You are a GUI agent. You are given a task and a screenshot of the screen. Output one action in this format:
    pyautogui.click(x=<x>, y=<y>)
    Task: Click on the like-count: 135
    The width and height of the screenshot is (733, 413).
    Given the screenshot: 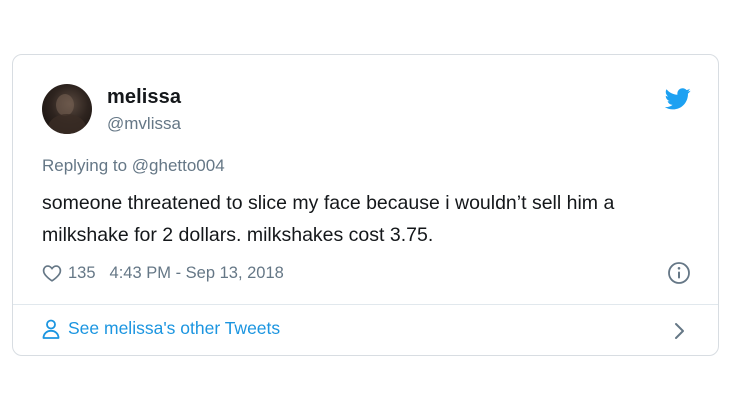 What is the action you would take?
    pyautogui.click(x=82, y=273)
    